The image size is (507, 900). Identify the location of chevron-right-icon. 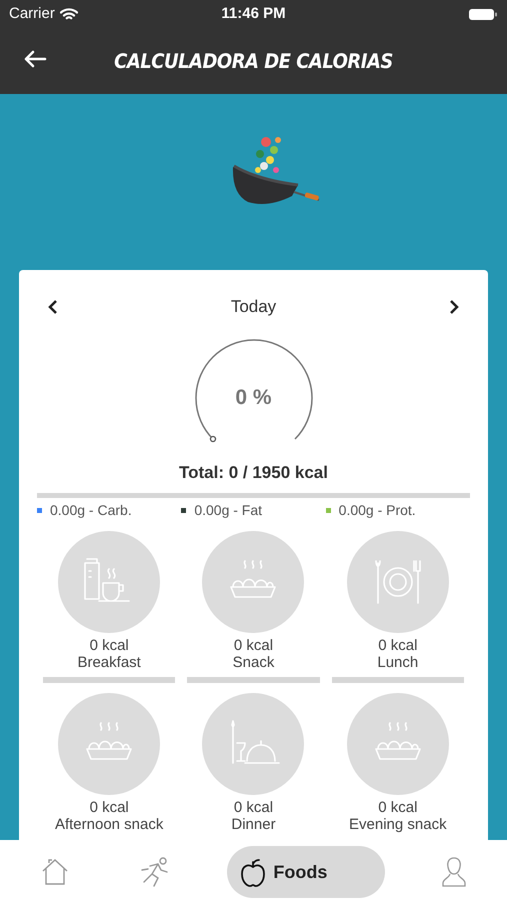
(454, 306).